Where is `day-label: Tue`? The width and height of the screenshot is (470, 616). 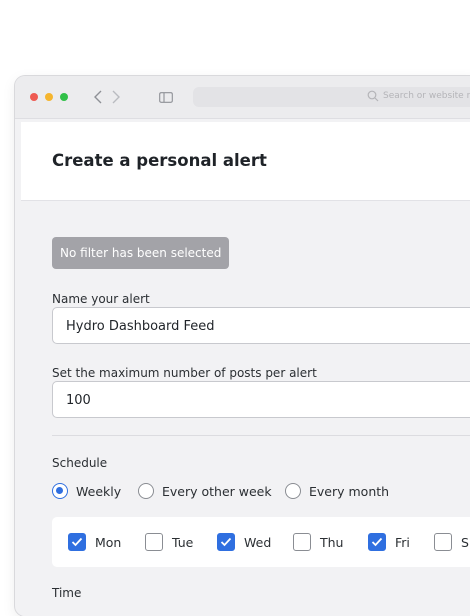 day-label: Tue is located at coordinates (183, 542).